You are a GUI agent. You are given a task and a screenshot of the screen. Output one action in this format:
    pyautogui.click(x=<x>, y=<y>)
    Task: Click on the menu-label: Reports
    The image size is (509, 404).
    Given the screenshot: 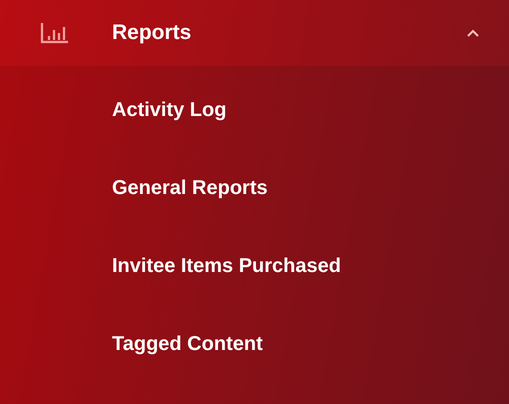 What is the action you would take?
    pyautogui.click(x=152, y=33)
    